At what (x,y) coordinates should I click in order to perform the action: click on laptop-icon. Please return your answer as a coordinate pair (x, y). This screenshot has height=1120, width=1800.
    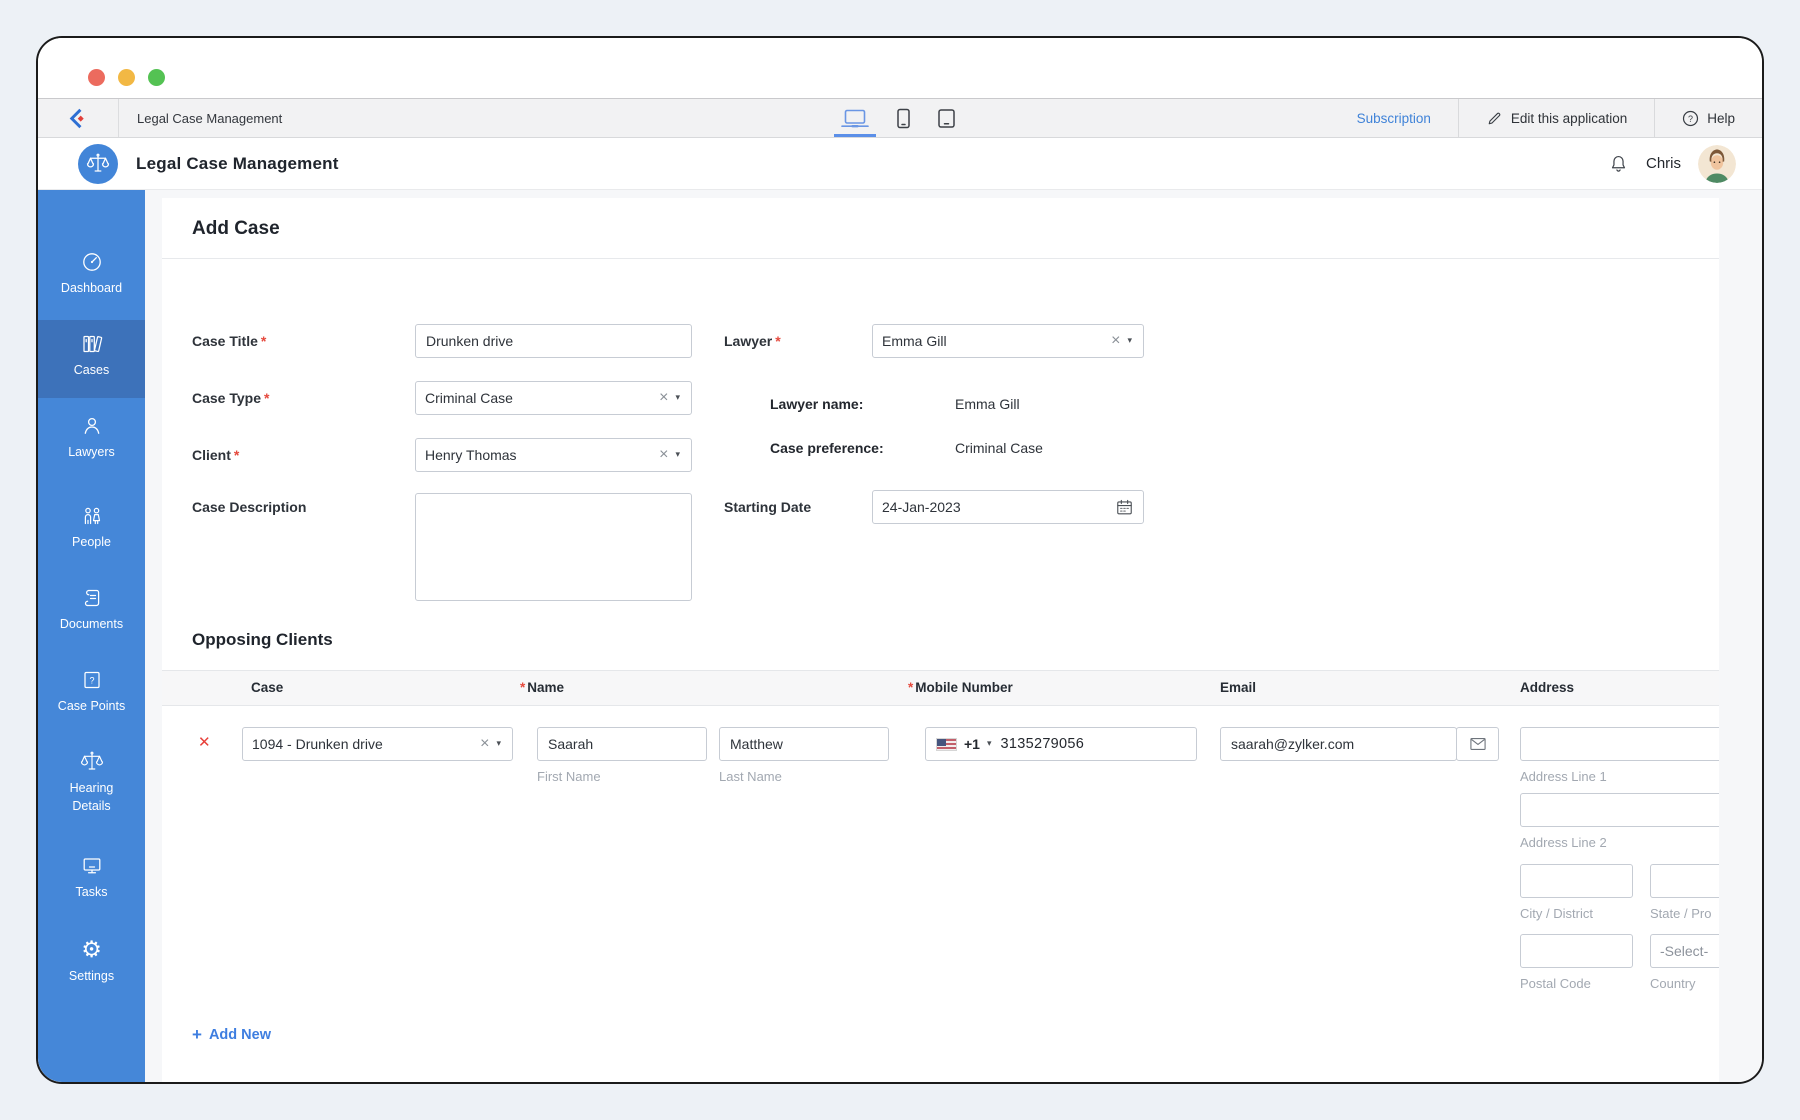
    Looking at the image, I should click on (855, 118).